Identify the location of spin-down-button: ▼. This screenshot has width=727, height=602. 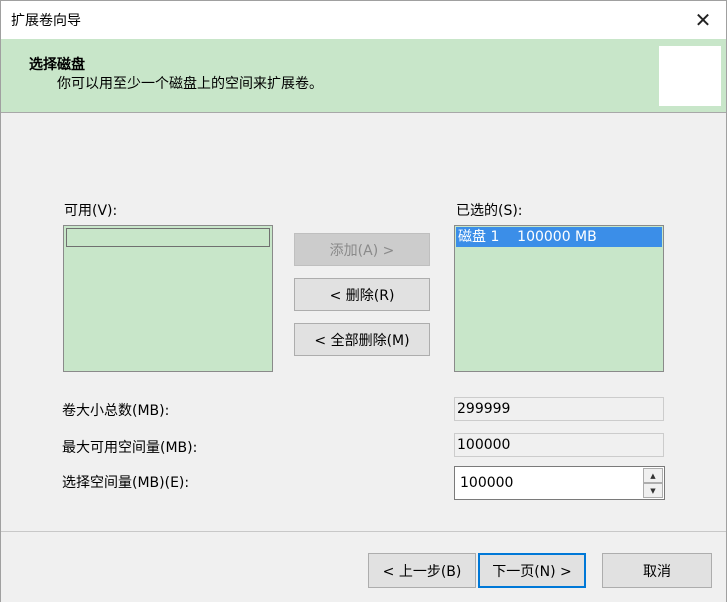
(653, 490).